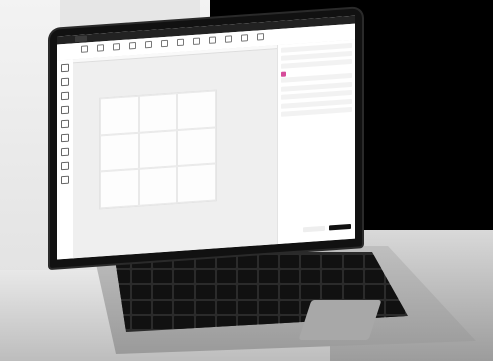  Describe the element at coordinates (81, 39) in the screenshot. I see `document-tab` at that location.